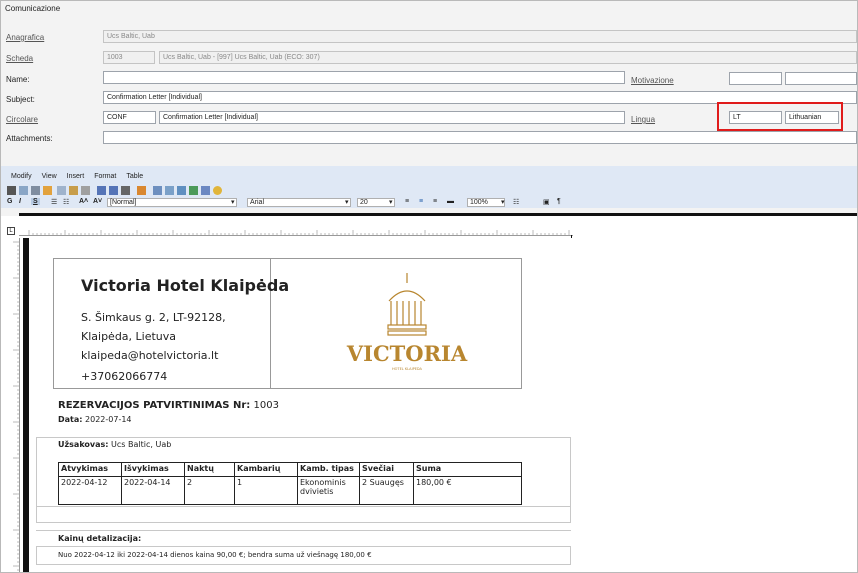  I want to click on cell-room-type: Ekonominis dvivietis, so click(328, 490).